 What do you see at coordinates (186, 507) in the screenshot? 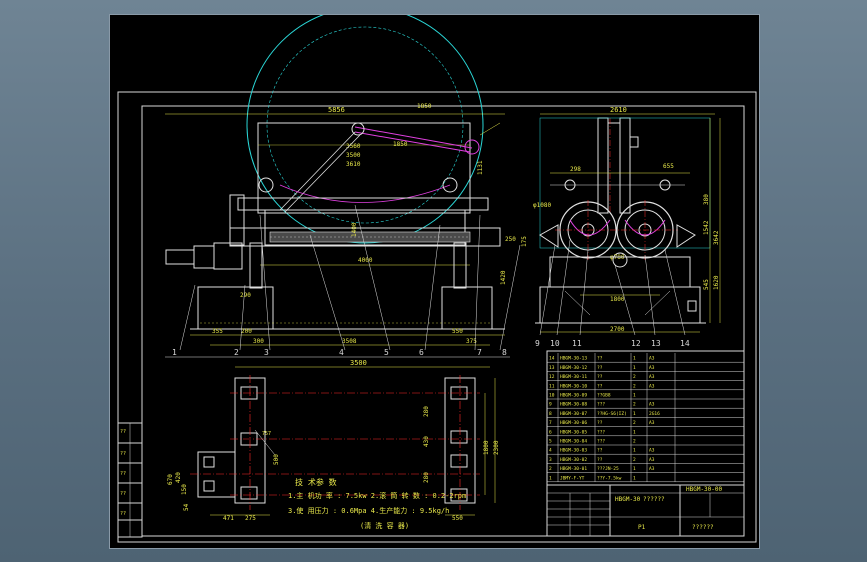
I see `plan-dim-54: 54` at bounding box center [186, 507].